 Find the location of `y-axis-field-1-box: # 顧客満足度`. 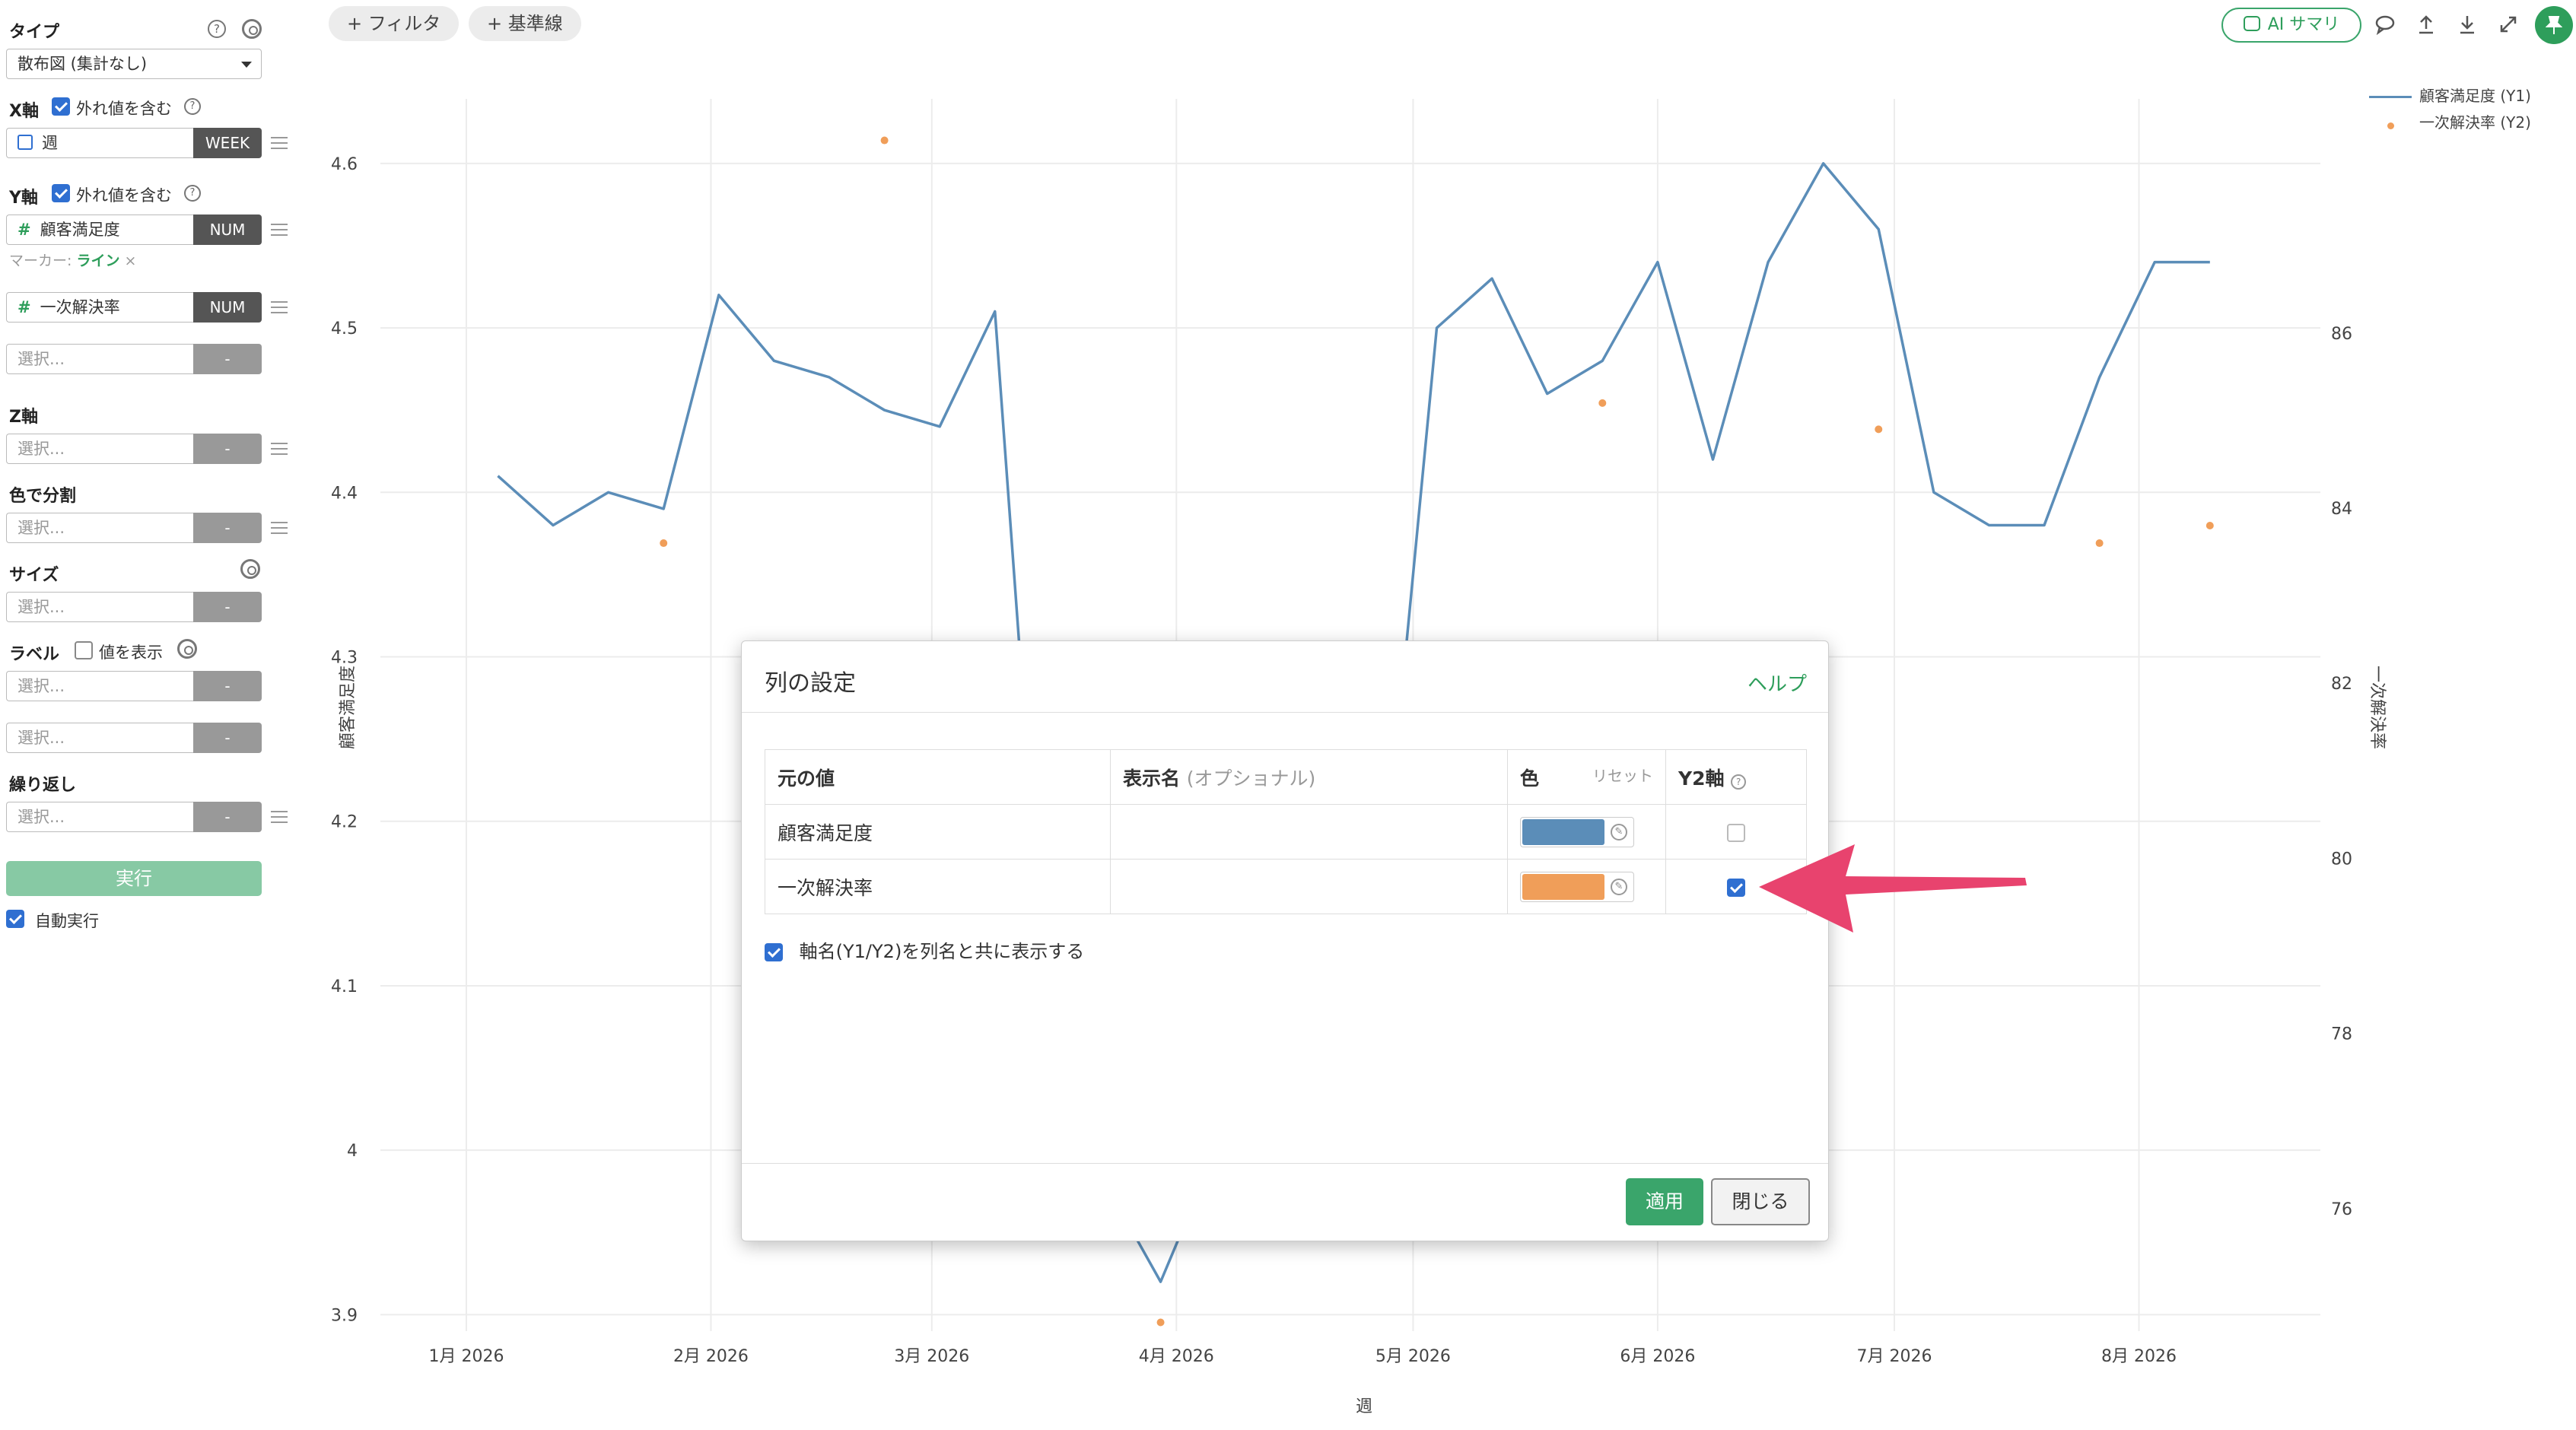

y-axis-field-1-box: # 顧客満足度 is located at coordinates (99, 229).